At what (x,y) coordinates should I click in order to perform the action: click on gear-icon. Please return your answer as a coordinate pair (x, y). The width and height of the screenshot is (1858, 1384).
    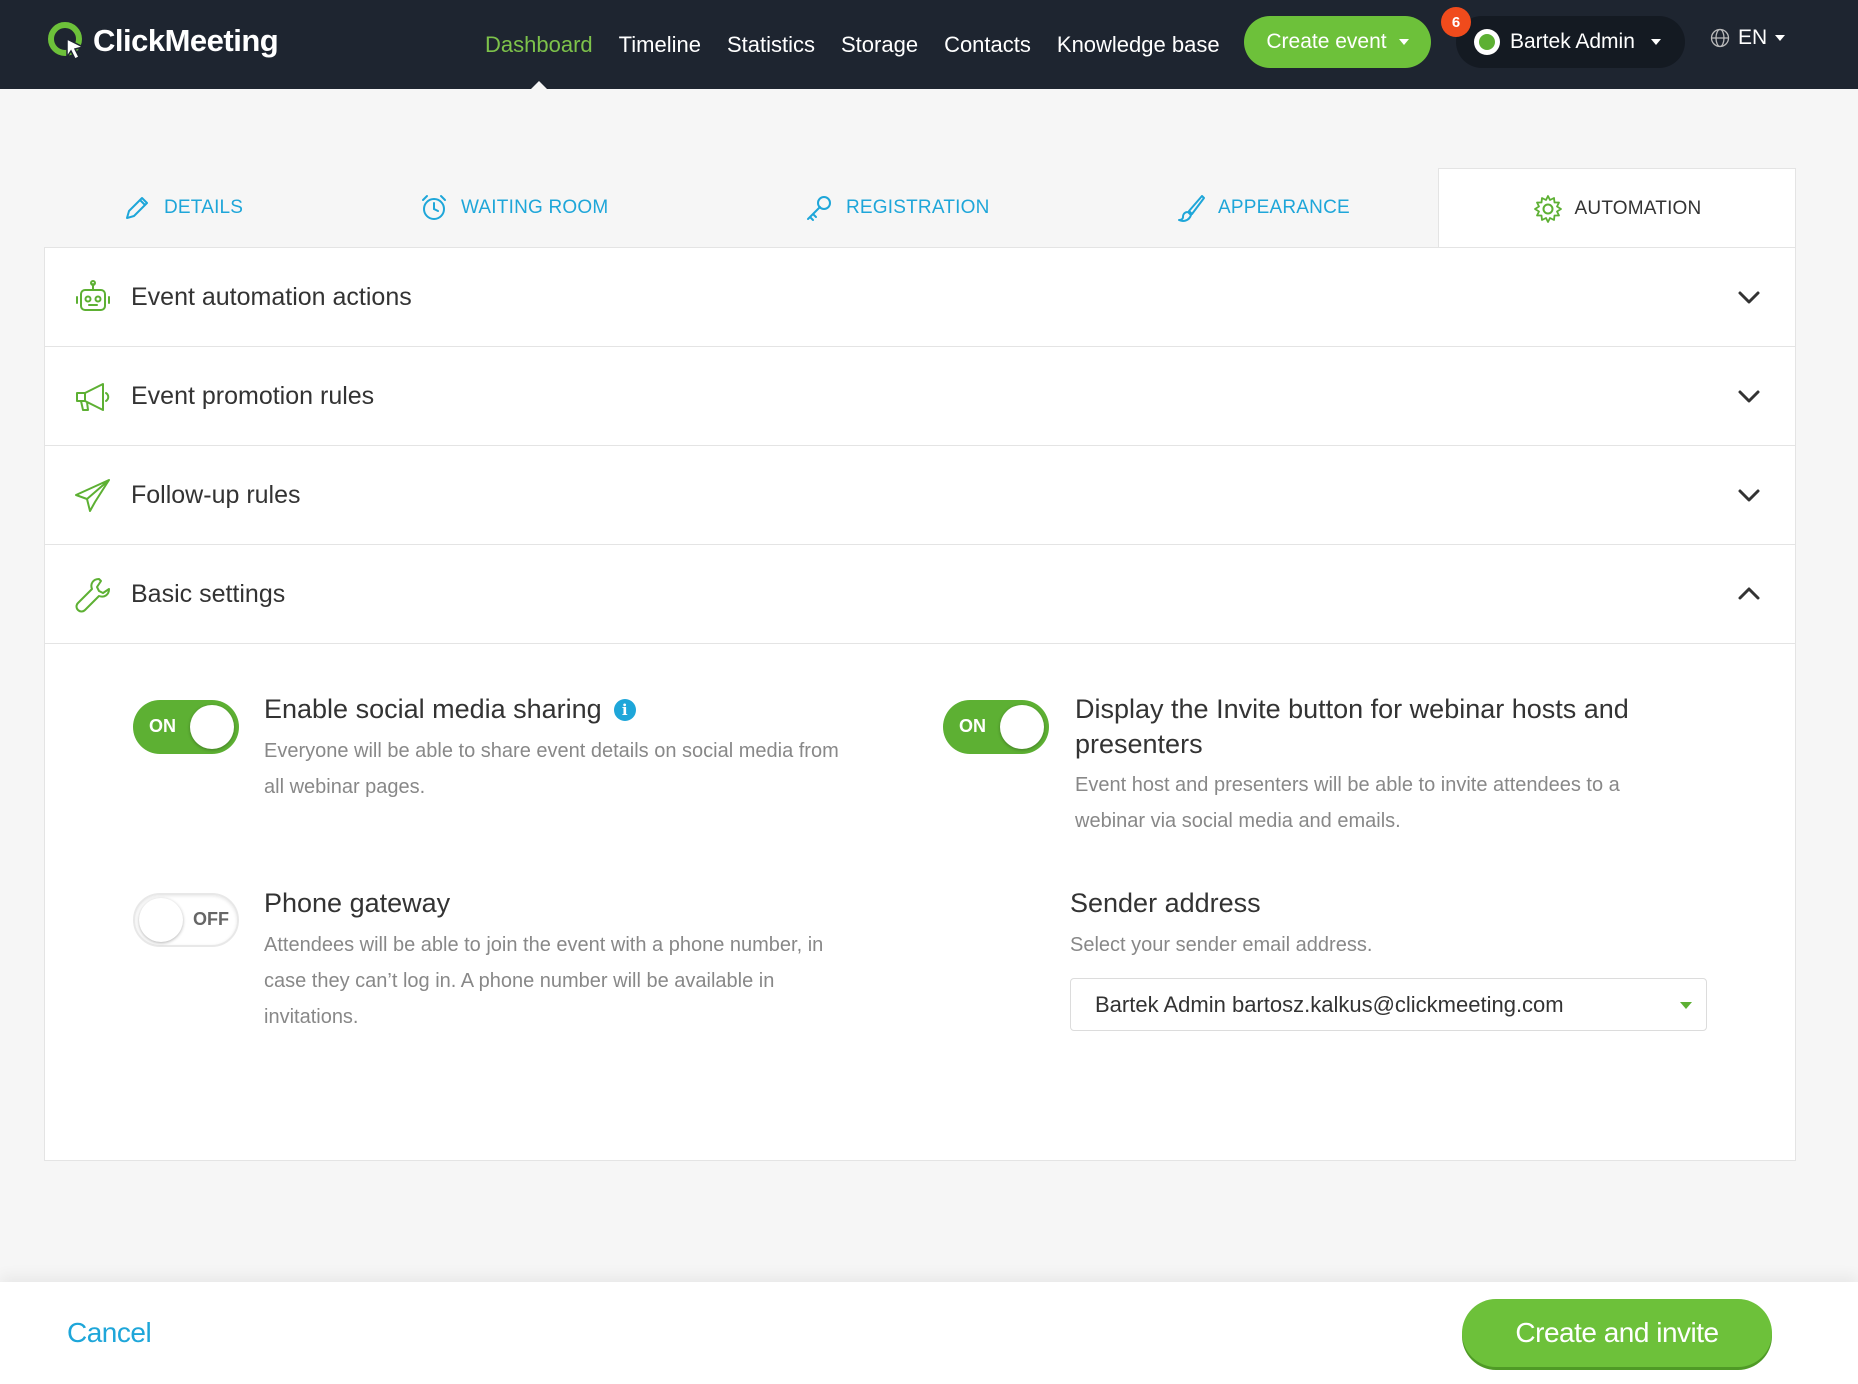
    Looking at the image, I should click on (1547, 209).